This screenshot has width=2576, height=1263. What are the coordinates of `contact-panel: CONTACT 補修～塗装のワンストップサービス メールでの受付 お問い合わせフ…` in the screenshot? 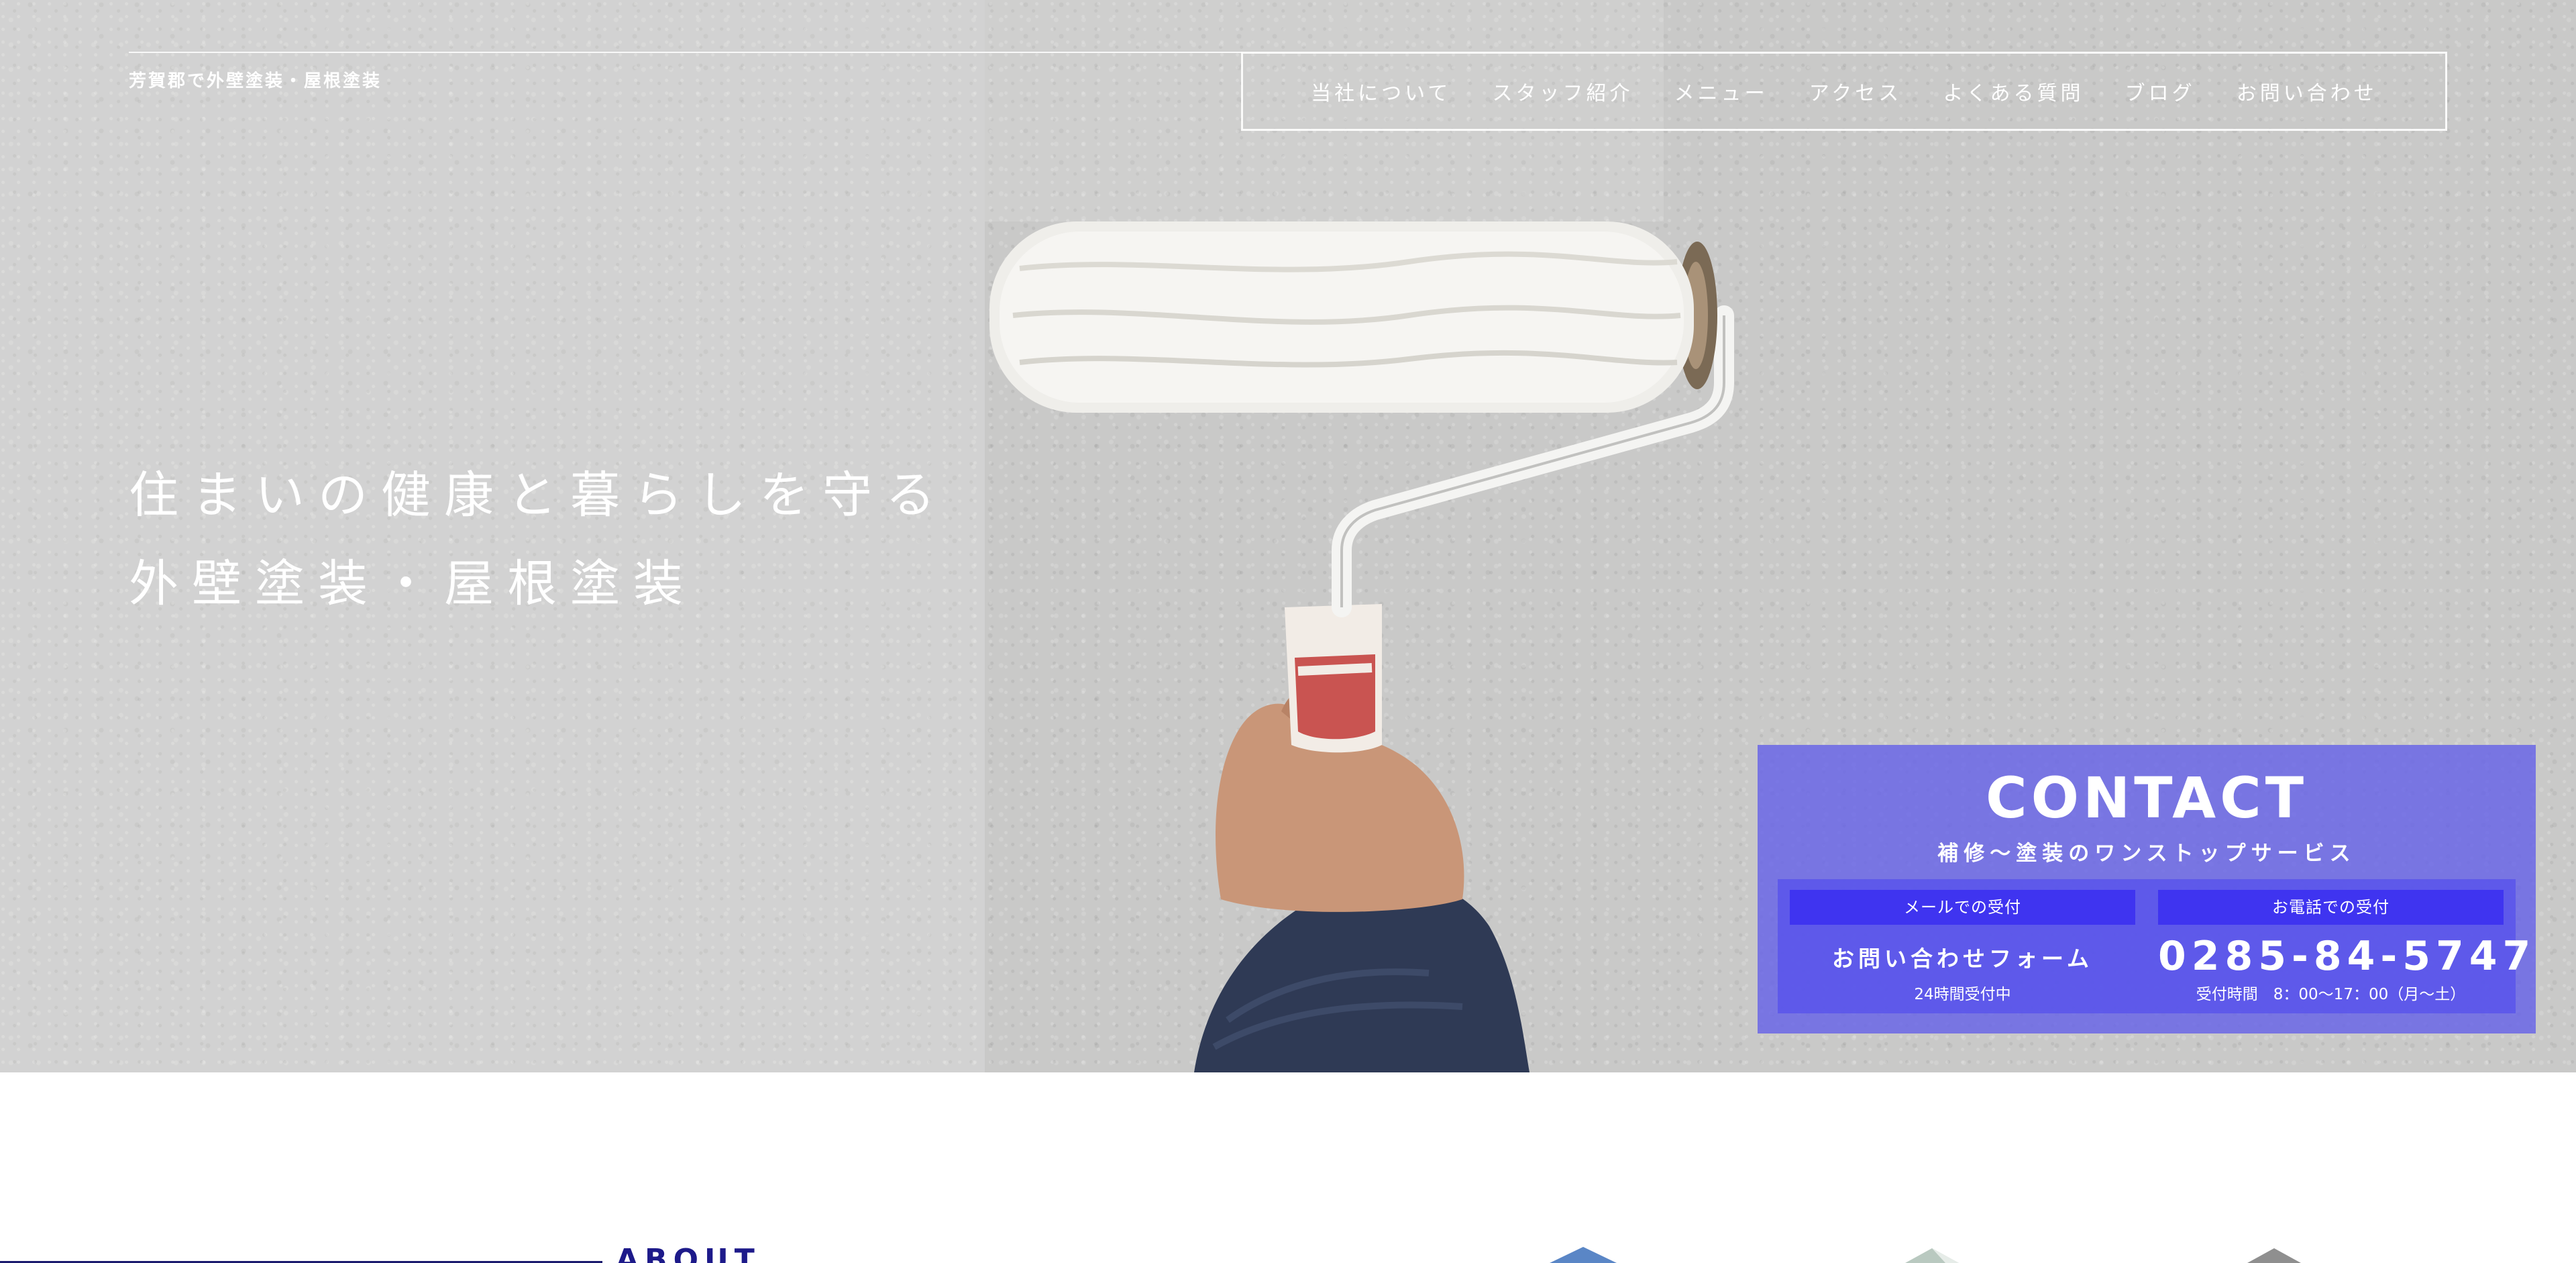 It's located at (2147, 889).